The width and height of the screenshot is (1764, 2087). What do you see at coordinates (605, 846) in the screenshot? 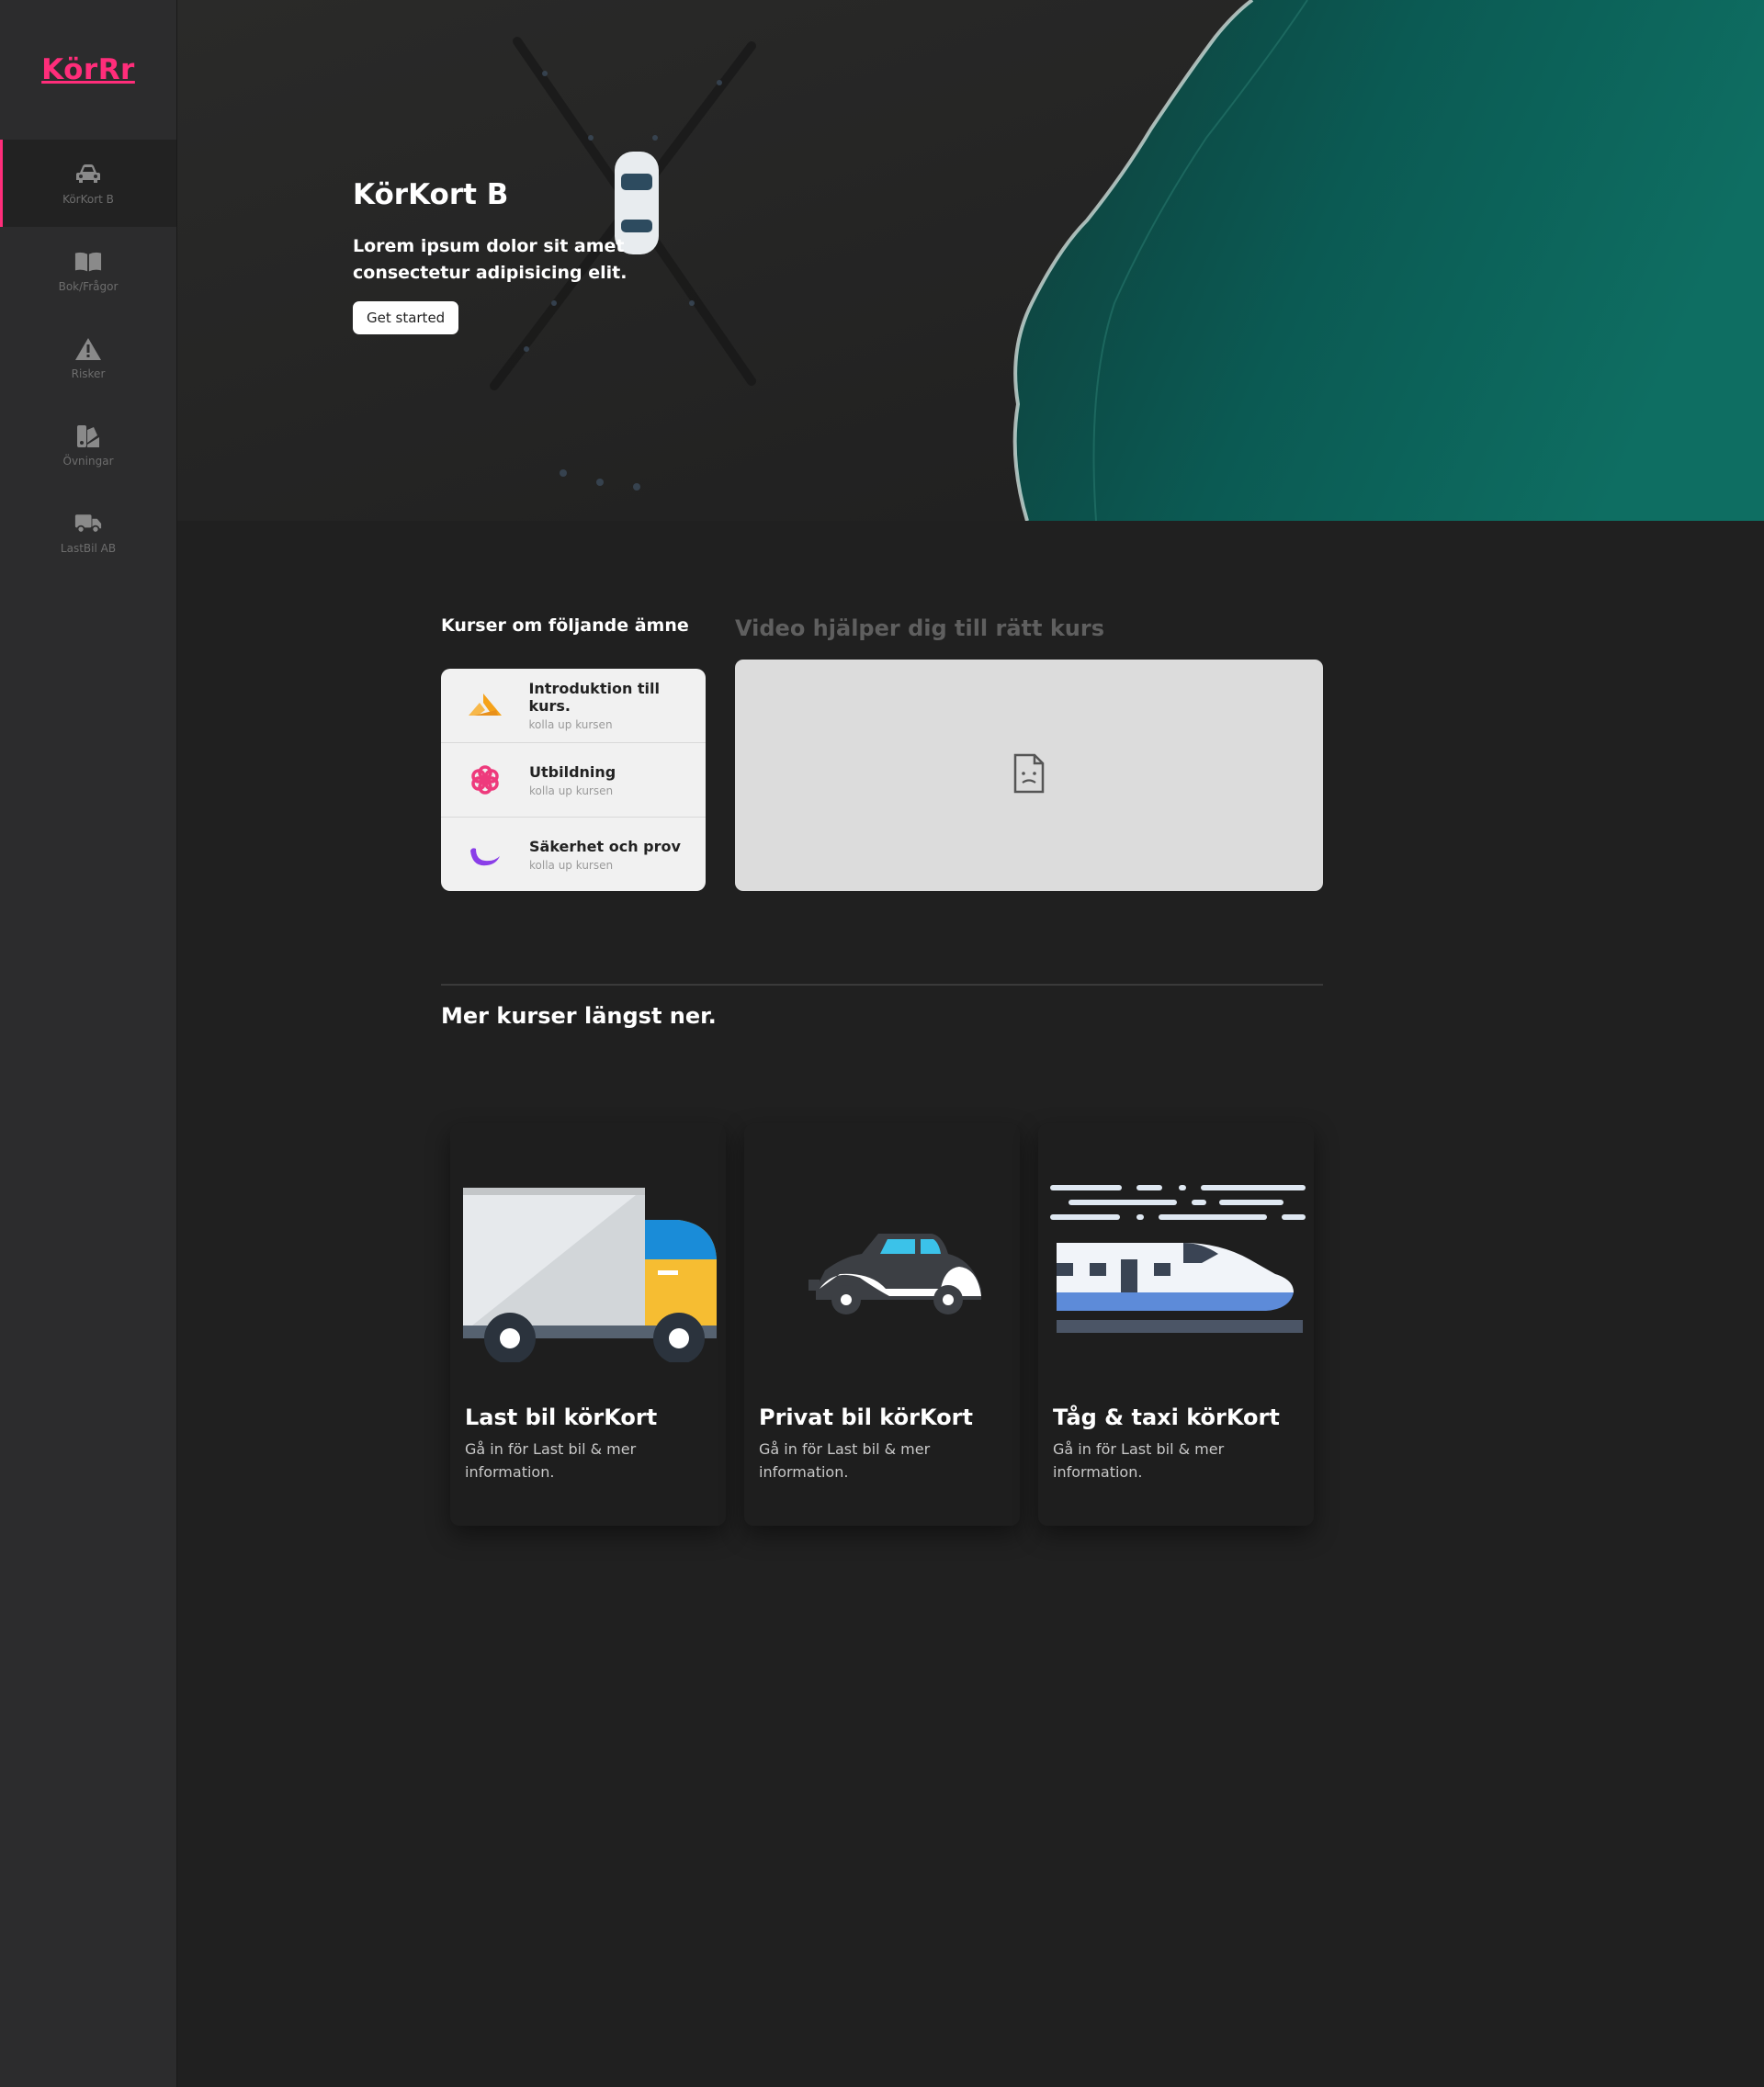
I see `course-title: Säkerhet och prov` at bounding box center [605, 846].